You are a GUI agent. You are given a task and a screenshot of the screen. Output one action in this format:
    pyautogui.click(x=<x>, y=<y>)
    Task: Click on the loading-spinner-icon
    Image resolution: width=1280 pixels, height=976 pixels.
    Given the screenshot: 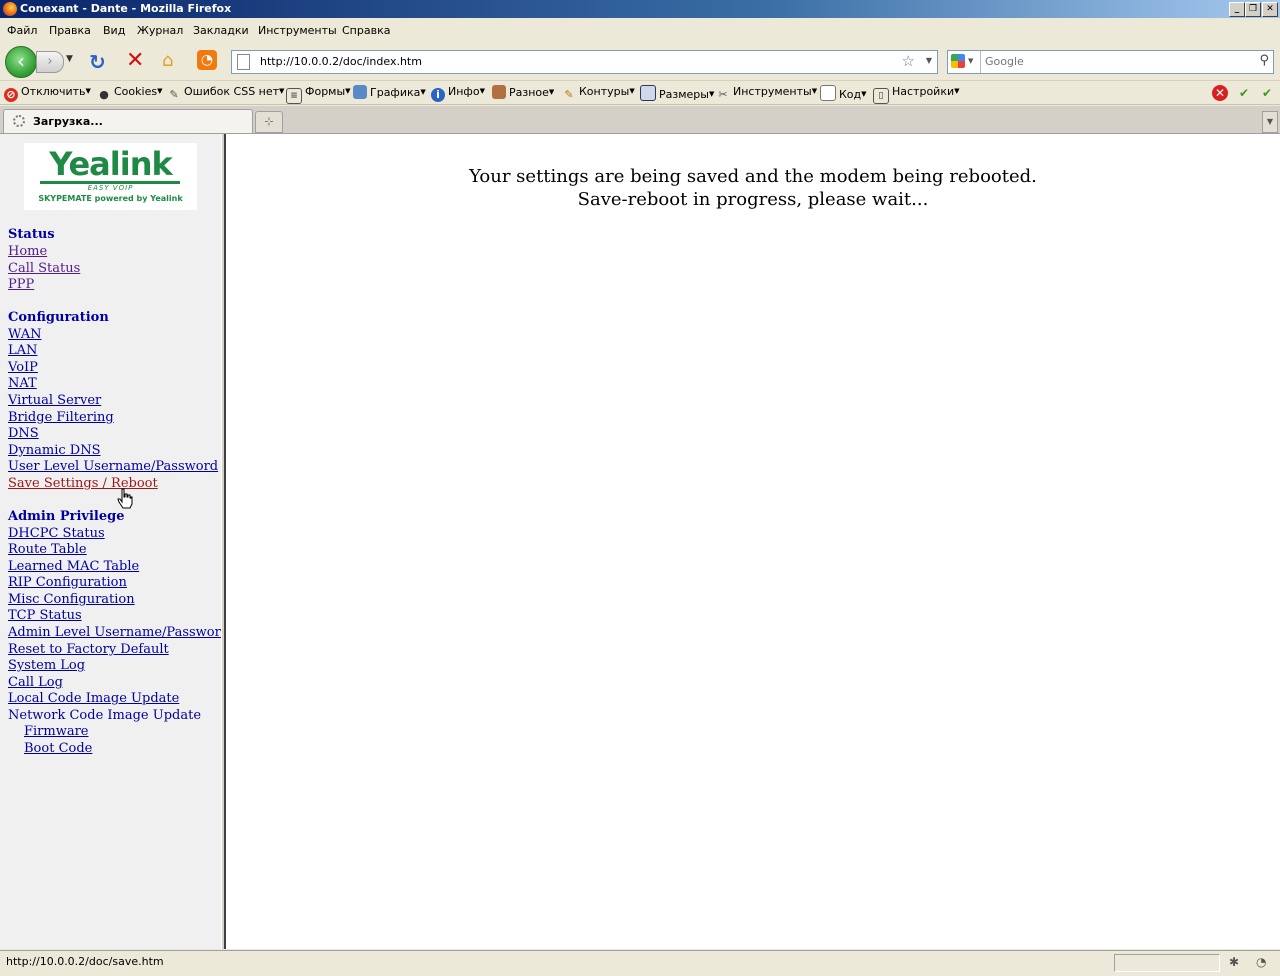 What is the action you would take?
    pyautogui.click(x=19, y=121)
    